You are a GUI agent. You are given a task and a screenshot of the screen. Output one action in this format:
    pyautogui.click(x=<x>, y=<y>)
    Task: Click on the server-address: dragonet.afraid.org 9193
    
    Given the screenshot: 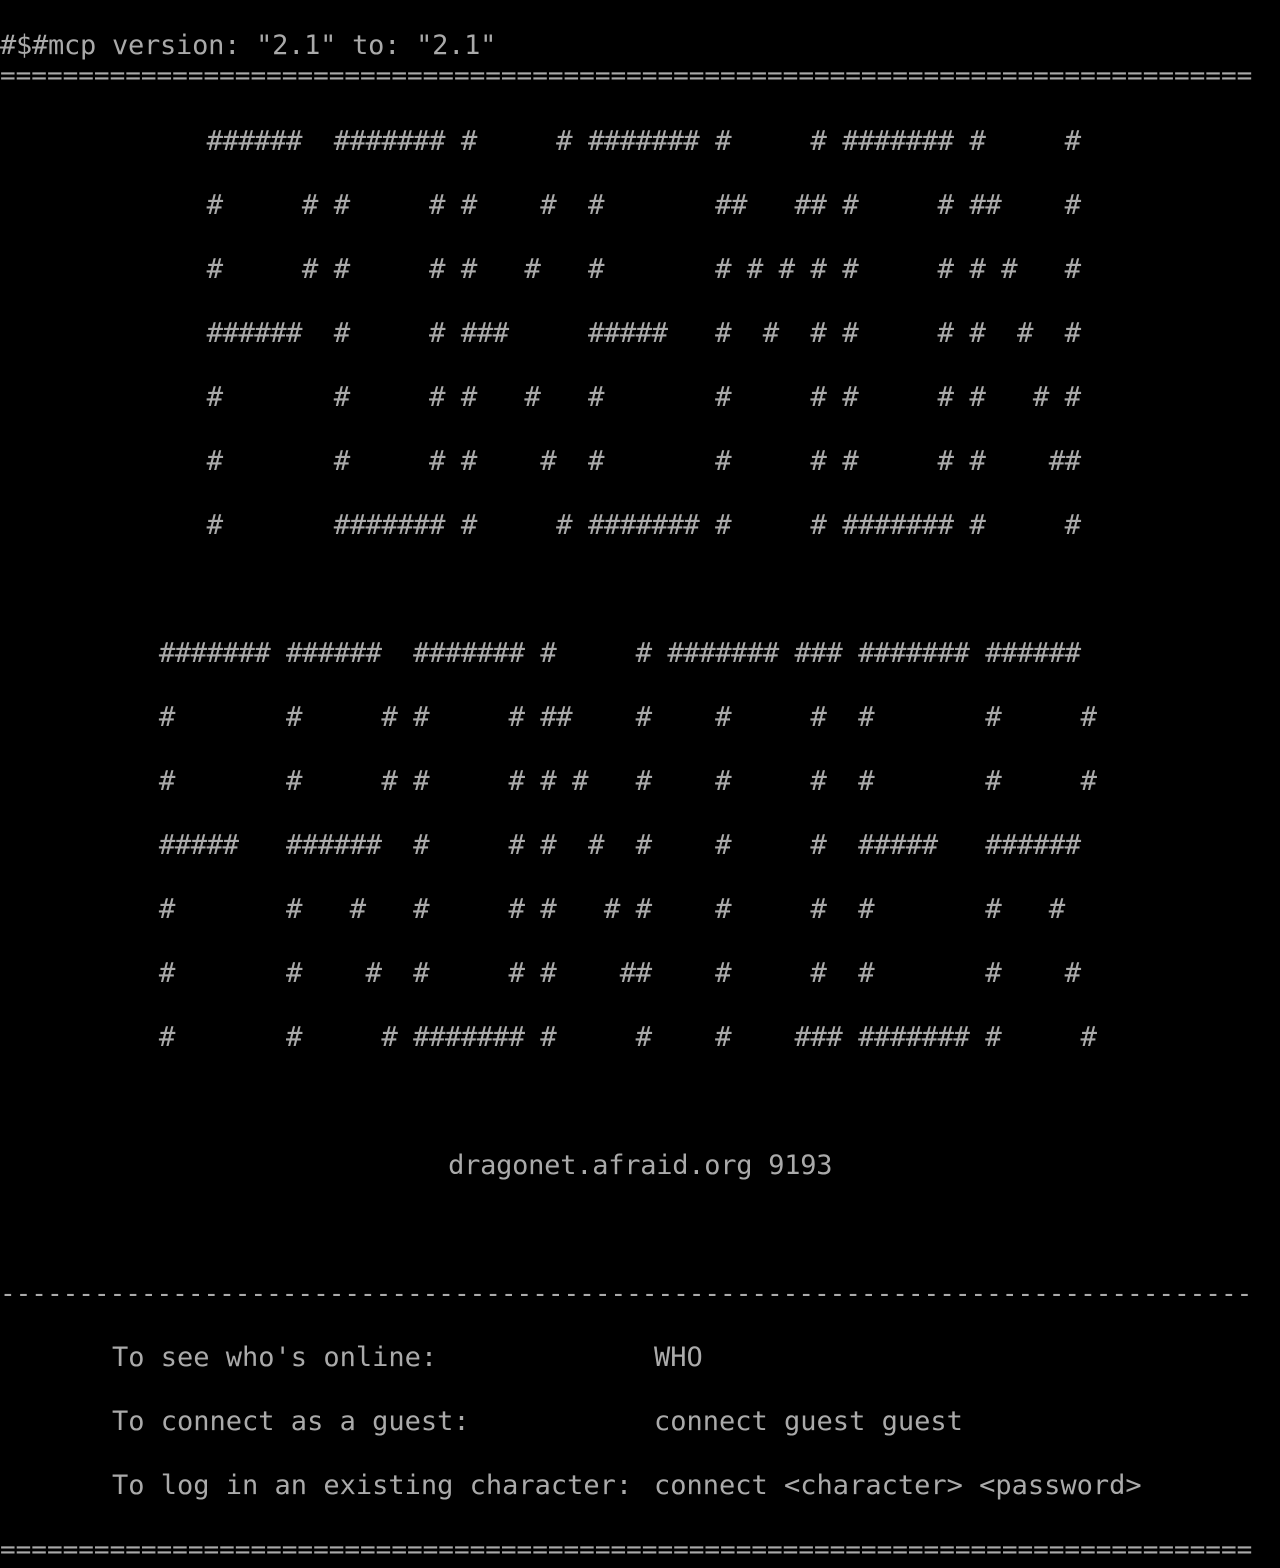 What is the action you would take?
    pyautogui.click(x=416, y=1165)
    